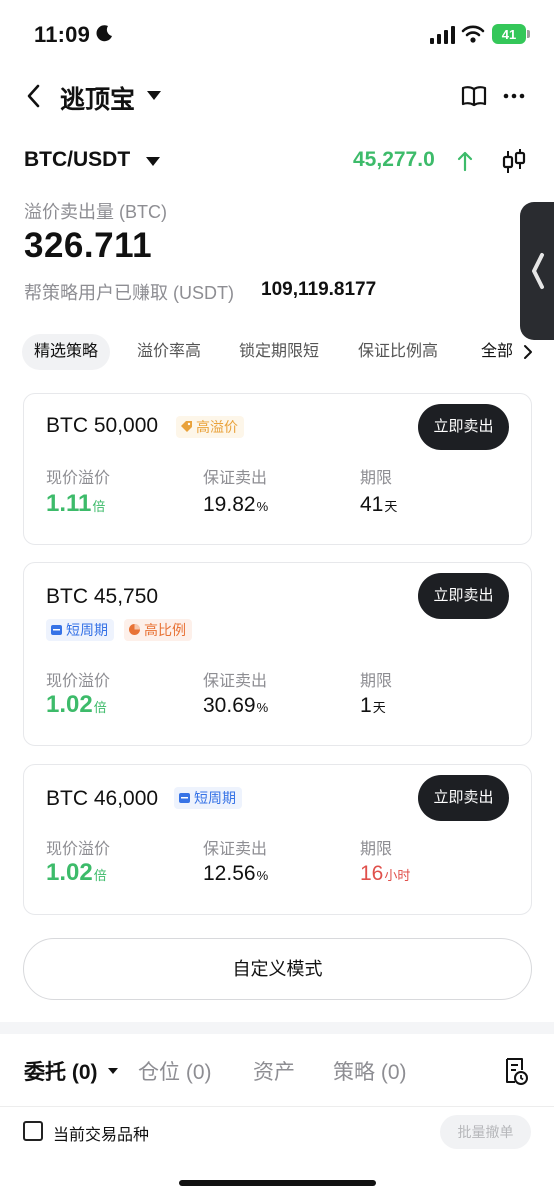  What do you see at coordinates (61, 1071) in the screenshot?
I see `tab-orders: 委托 (0)` at bounding box center [61, 1071].